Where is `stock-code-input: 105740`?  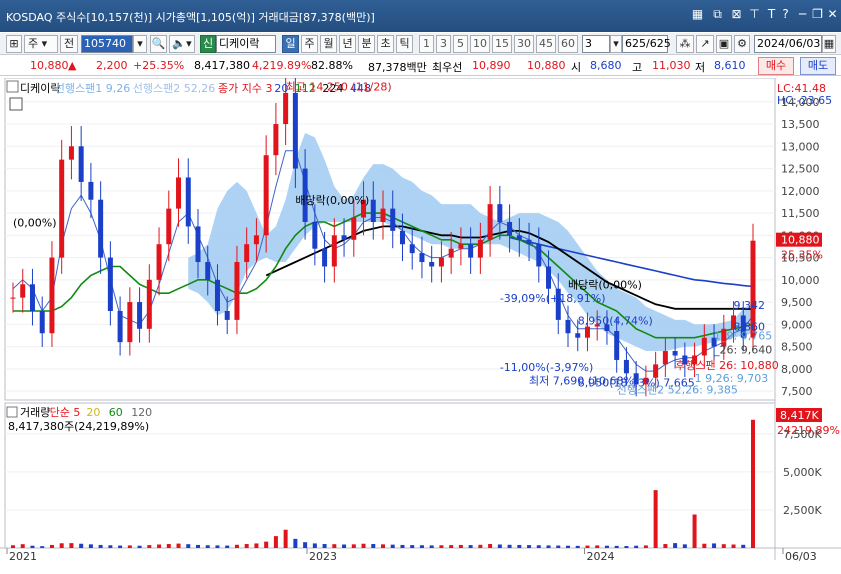
stock-code-input: 105740 is located at coordinates (107, 44).